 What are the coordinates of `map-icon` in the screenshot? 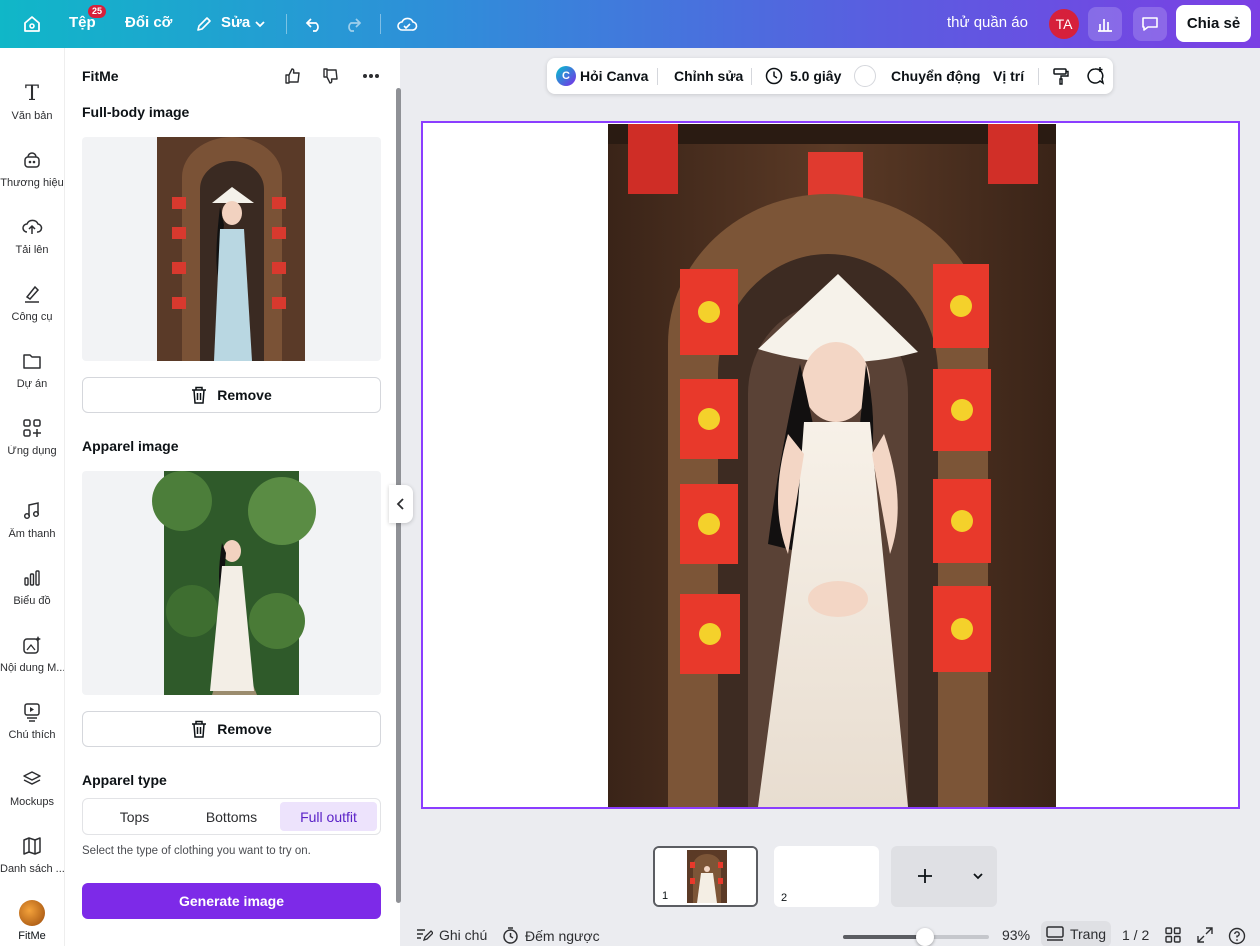 It's located at (32, 846).